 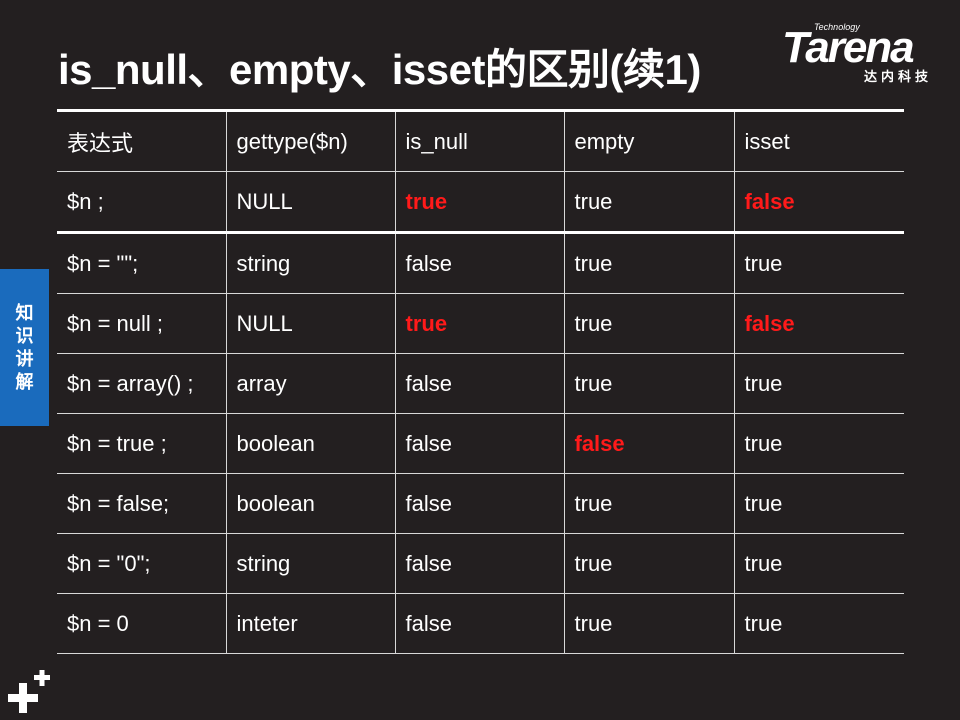 What do you see at coordinates (141, 623) in the screenshot?
I see `table-cell: $n = 0` at bounding box center [141, 623].